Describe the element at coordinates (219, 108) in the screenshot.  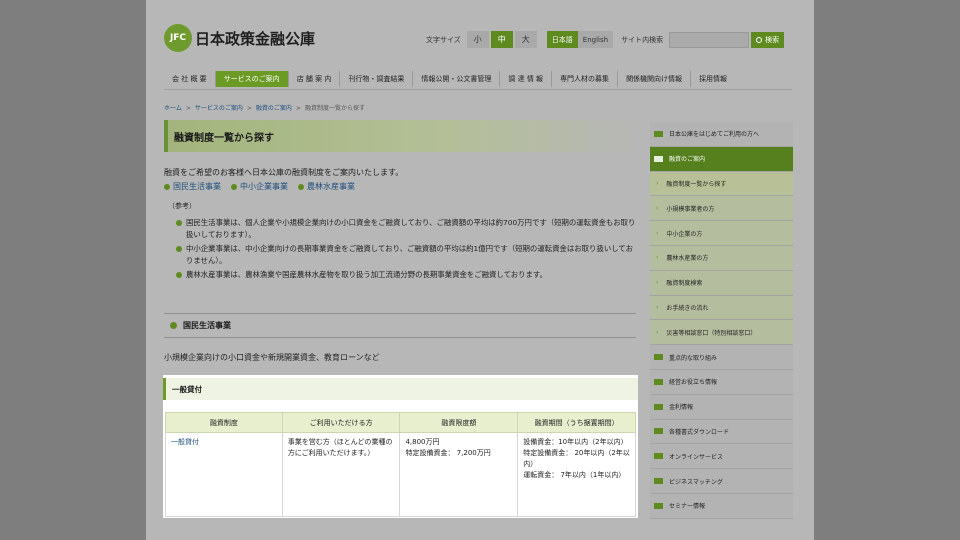
I see `breadcrumb-services: サービスのご案内` at that location.